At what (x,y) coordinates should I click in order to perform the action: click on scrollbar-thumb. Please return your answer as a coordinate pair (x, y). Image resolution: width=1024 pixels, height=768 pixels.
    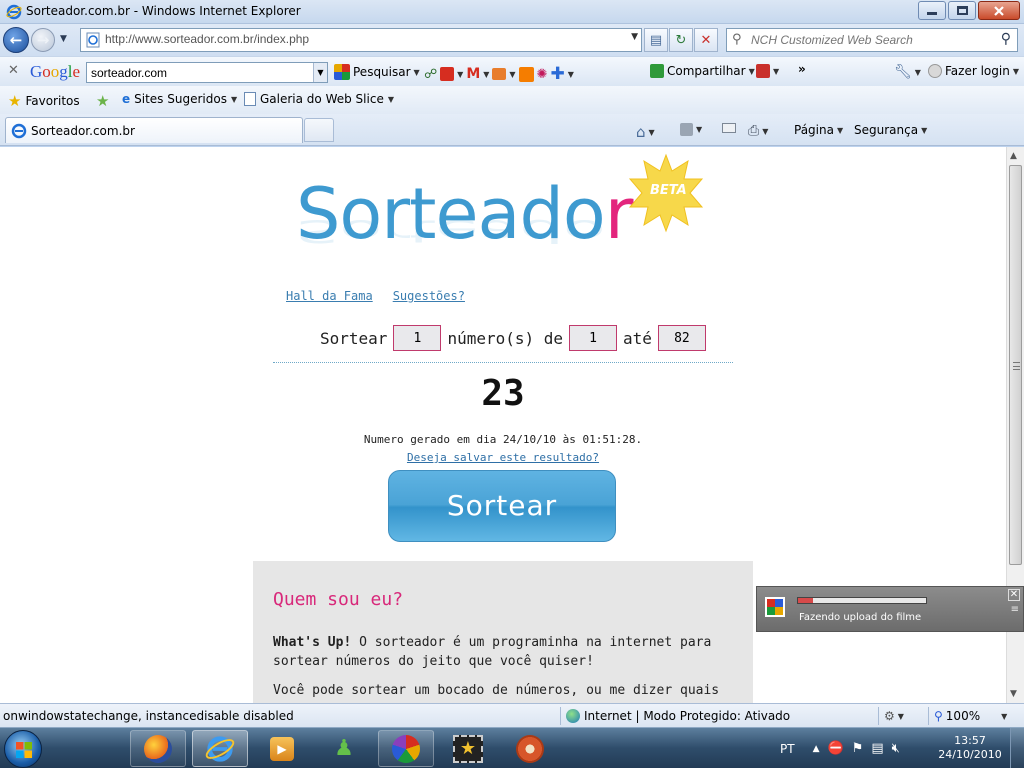
    Looking at the image, I should click on (1015, 365).